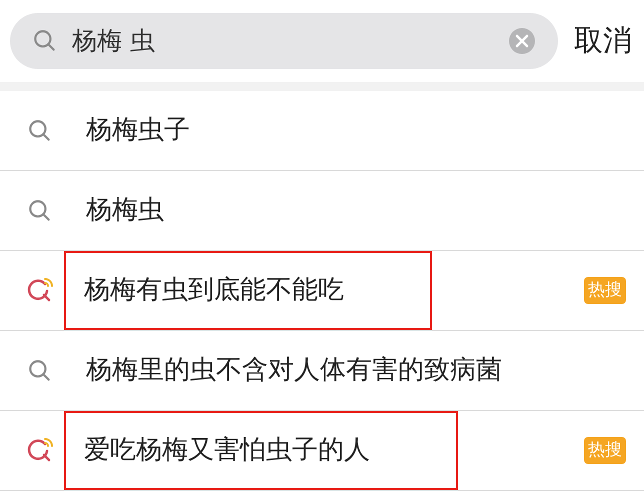 Image resolution: width=644 pixels, height=493 pixels. What do you see at coordinates (125, 210) in the screenshot?
I see `suggestion-text: 杨梅虫` at bounding box center [125, 210].